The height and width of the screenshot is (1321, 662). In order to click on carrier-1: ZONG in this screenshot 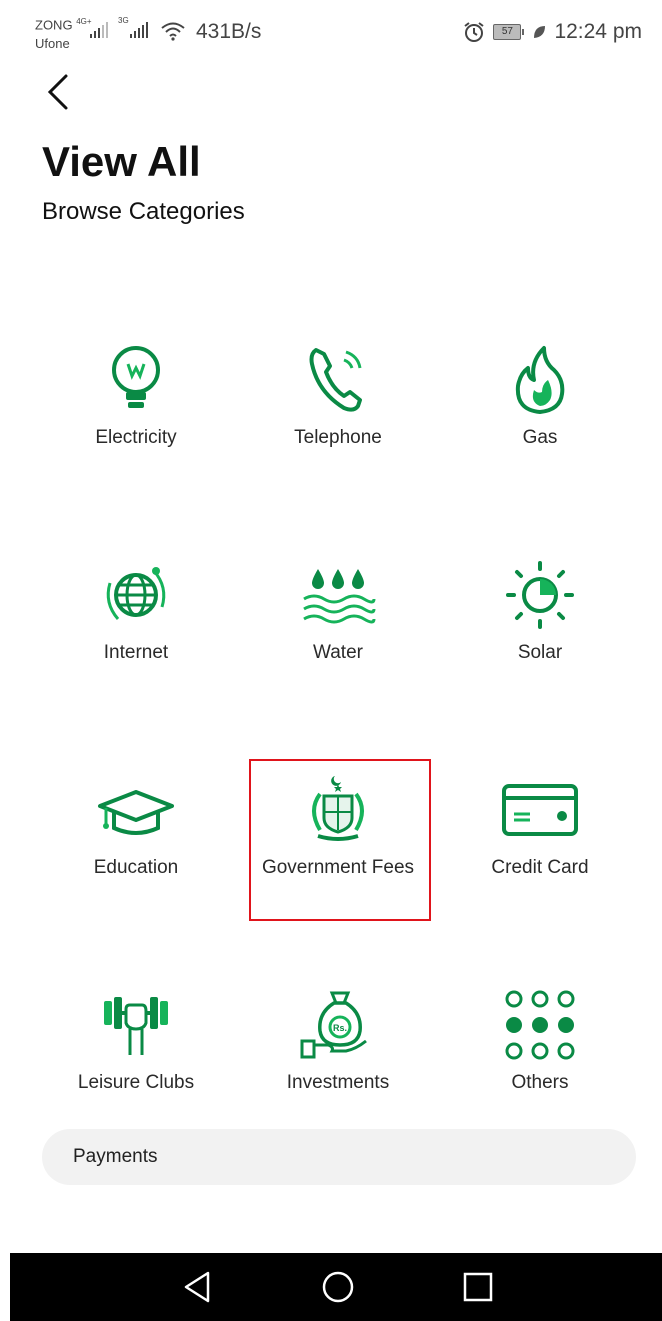, I will do `click(54, 25)`.